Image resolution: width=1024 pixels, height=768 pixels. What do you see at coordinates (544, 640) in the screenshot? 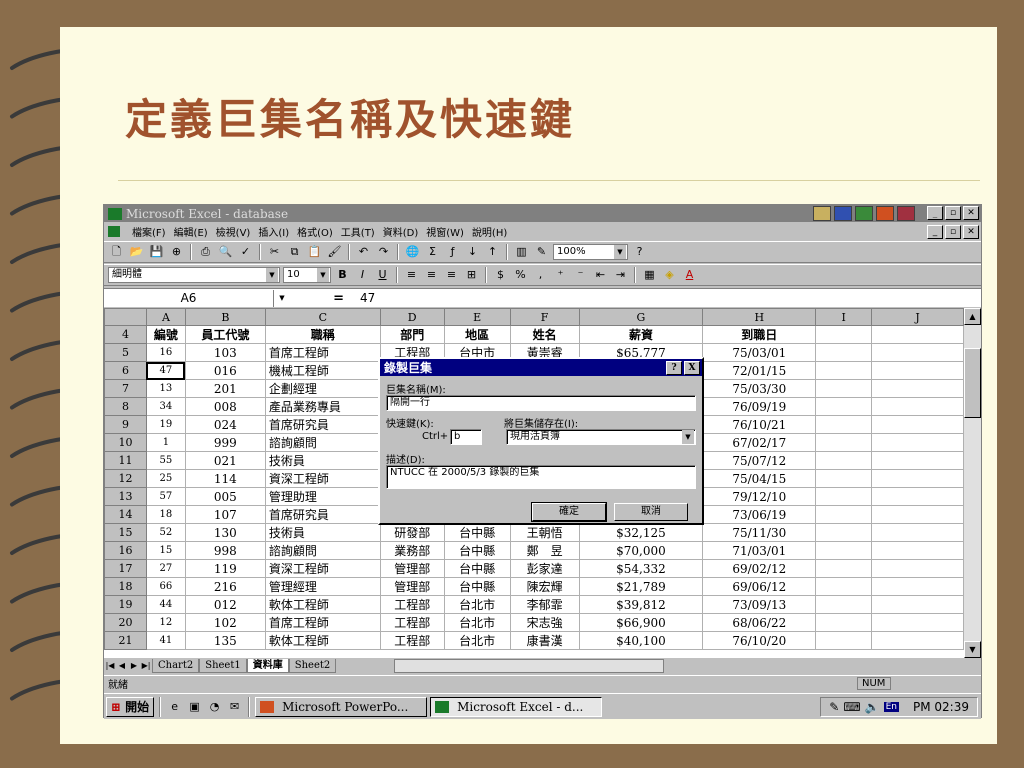
I see `cell-f: 康書漢` at bounding box center [544, 640].